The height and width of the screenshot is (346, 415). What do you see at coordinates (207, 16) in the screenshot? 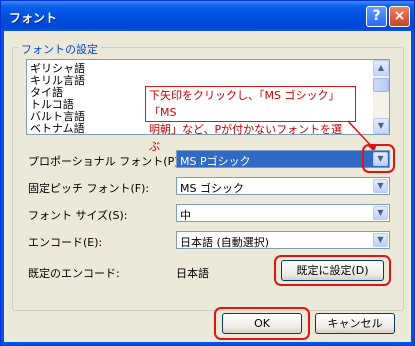
I see `title-bar: フォント ? ×` at bounding box center [207, 16].